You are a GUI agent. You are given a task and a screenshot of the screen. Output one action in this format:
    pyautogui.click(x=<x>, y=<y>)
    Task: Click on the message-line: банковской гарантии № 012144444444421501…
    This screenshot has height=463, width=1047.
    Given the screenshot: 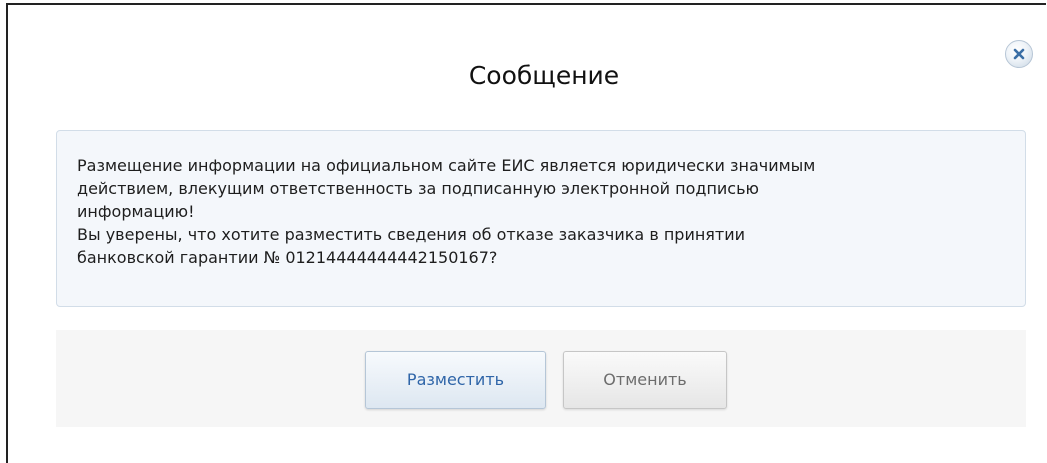 What is the action you would take?
    pyautogui.click(x=287, y=257)
    